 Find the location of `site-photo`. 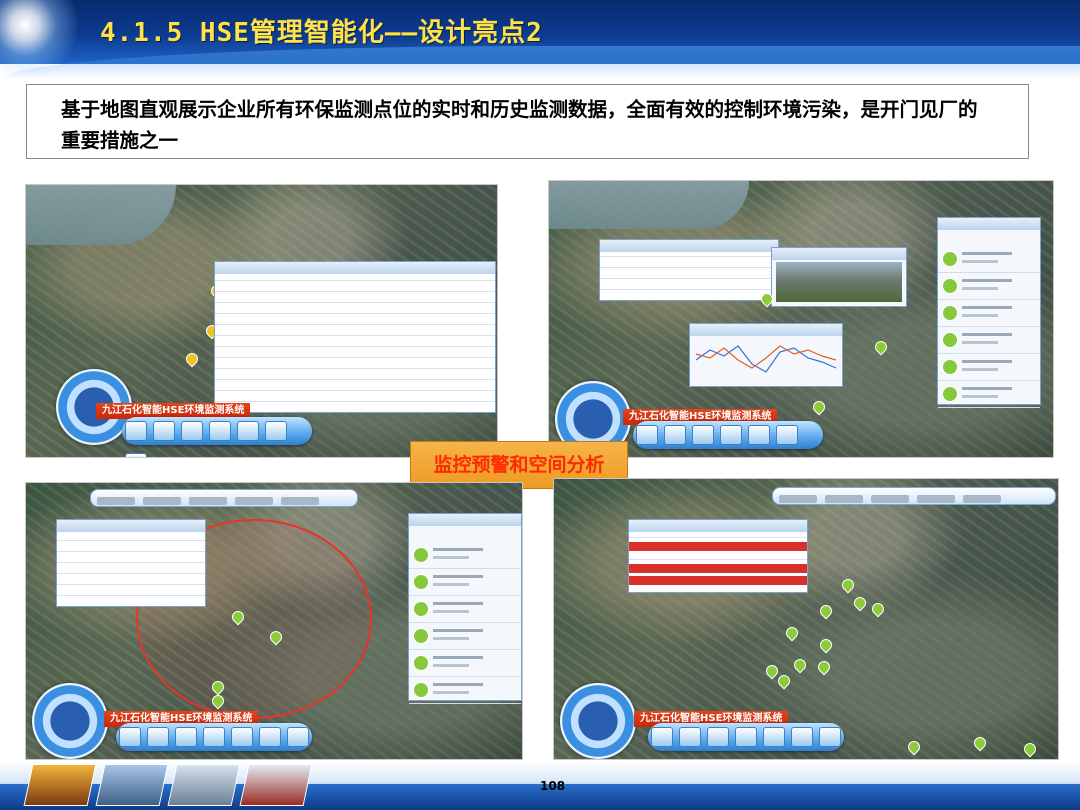

site-photo is located at coordinates (839, 282).